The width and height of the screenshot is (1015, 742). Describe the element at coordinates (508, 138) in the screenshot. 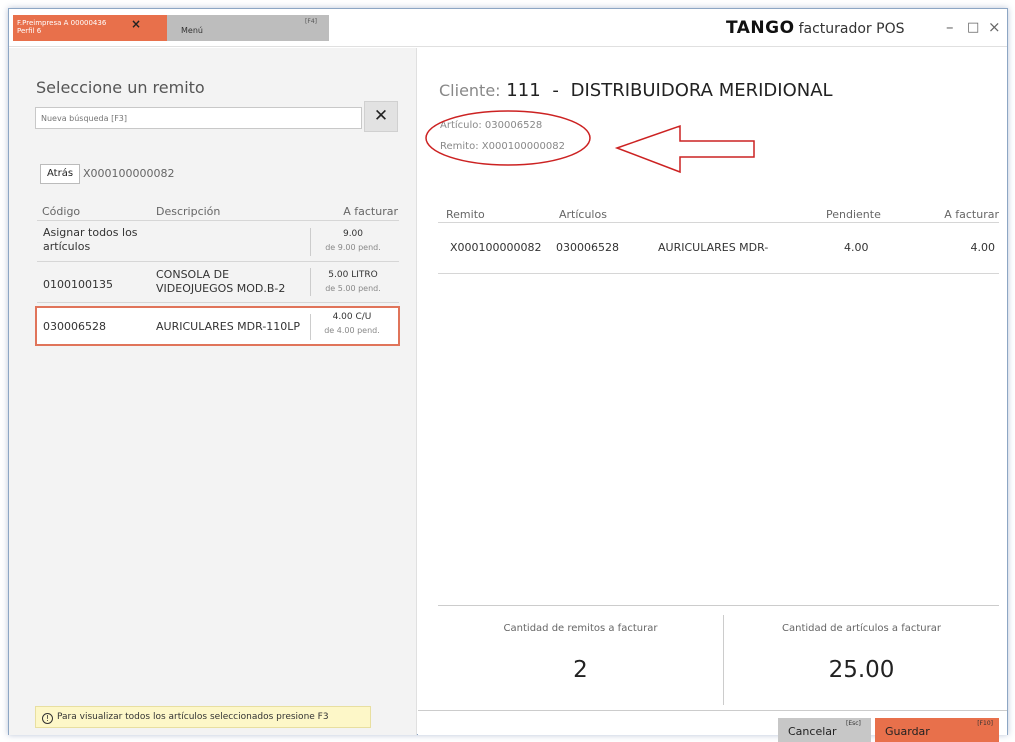

I see `annotation-ellipse` at that location.